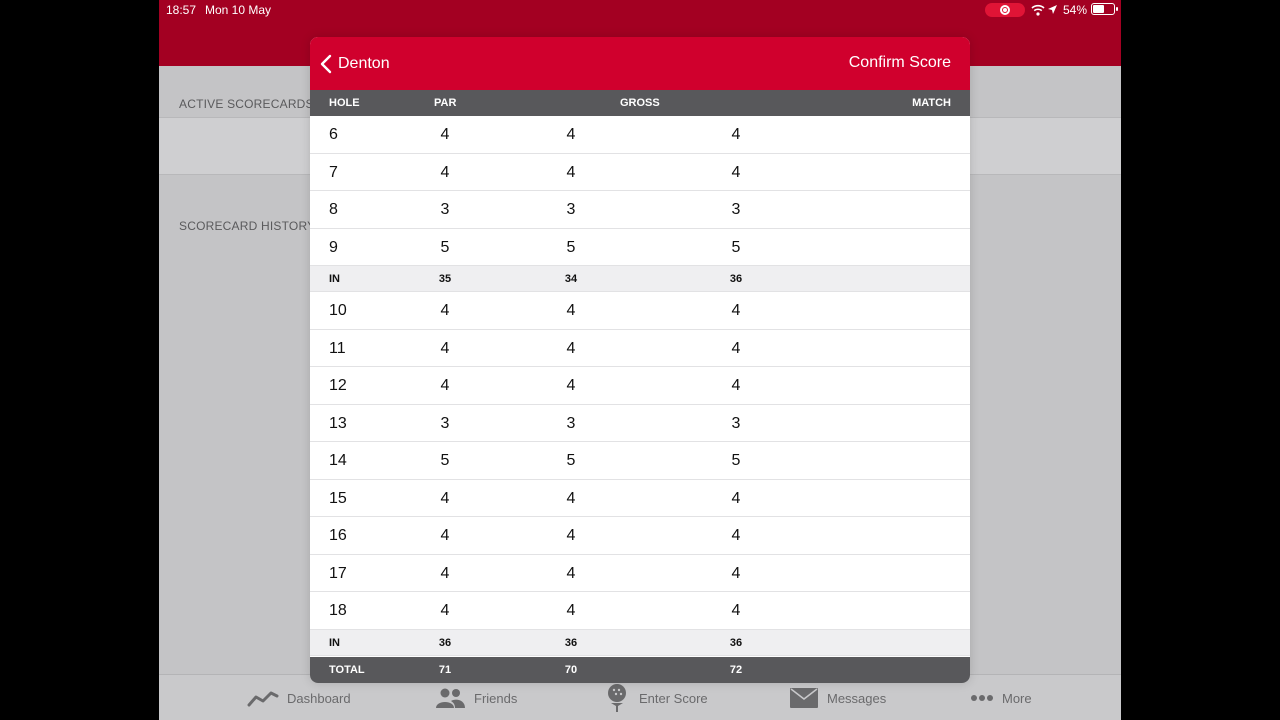 This screenshot has width=1280, height=720. I want to click on back-button: Denton, so click(355, 64).